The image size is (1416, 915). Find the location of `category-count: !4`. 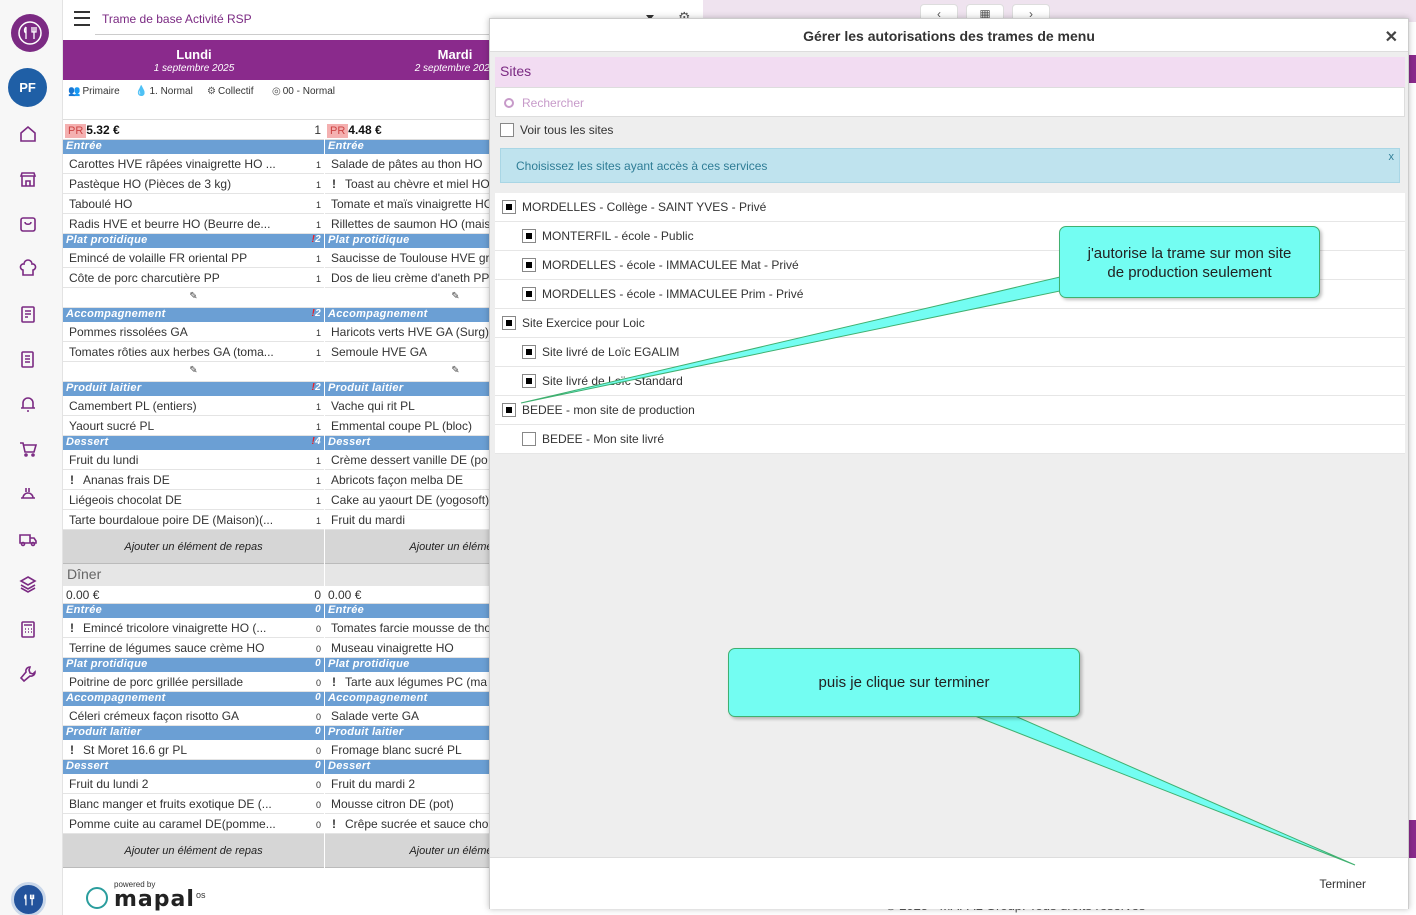

category-count: !4 is located at coordinates (316, 441).